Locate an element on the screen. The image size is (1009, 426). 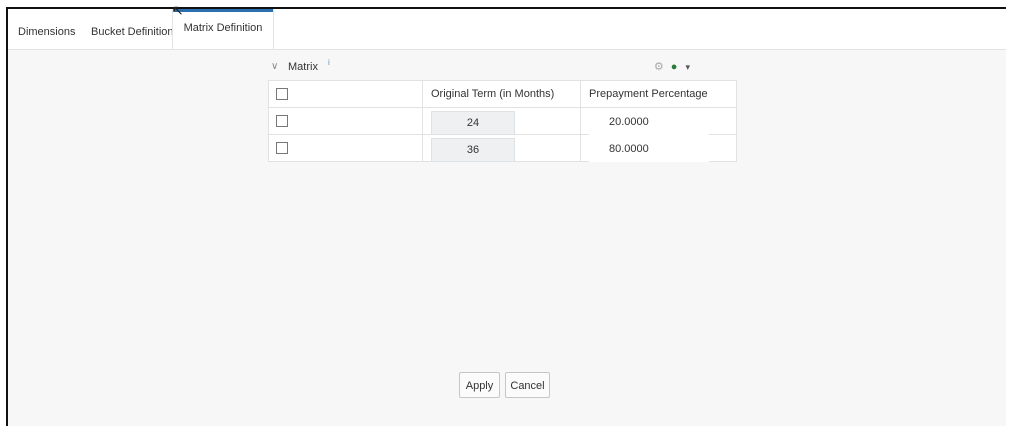
select-all-header is located at coordinates (345, 94).